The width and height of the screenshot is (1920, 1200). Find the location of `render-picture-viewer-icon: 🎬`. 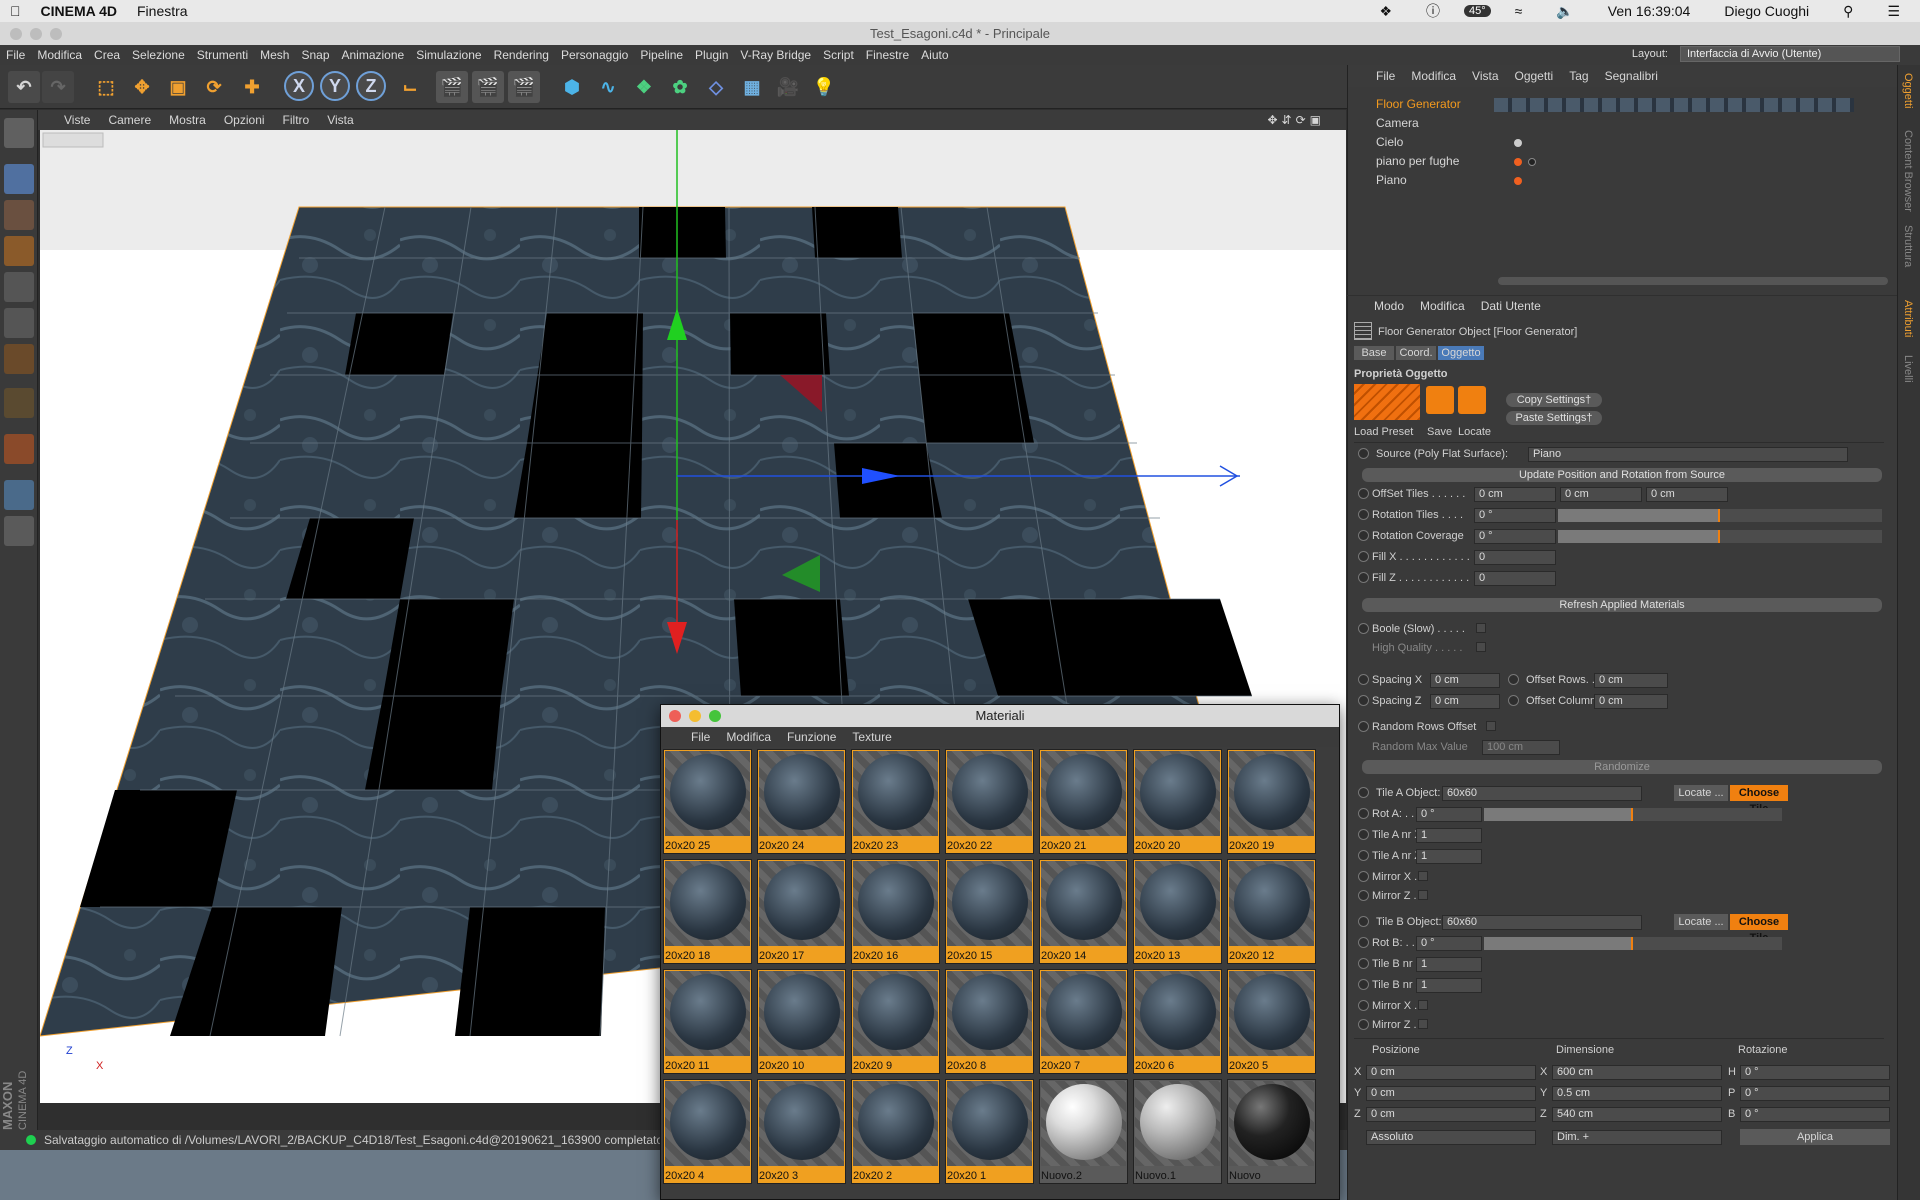

render-picture-viewer-icon: 🎬 is located at coordinates (488, 87).